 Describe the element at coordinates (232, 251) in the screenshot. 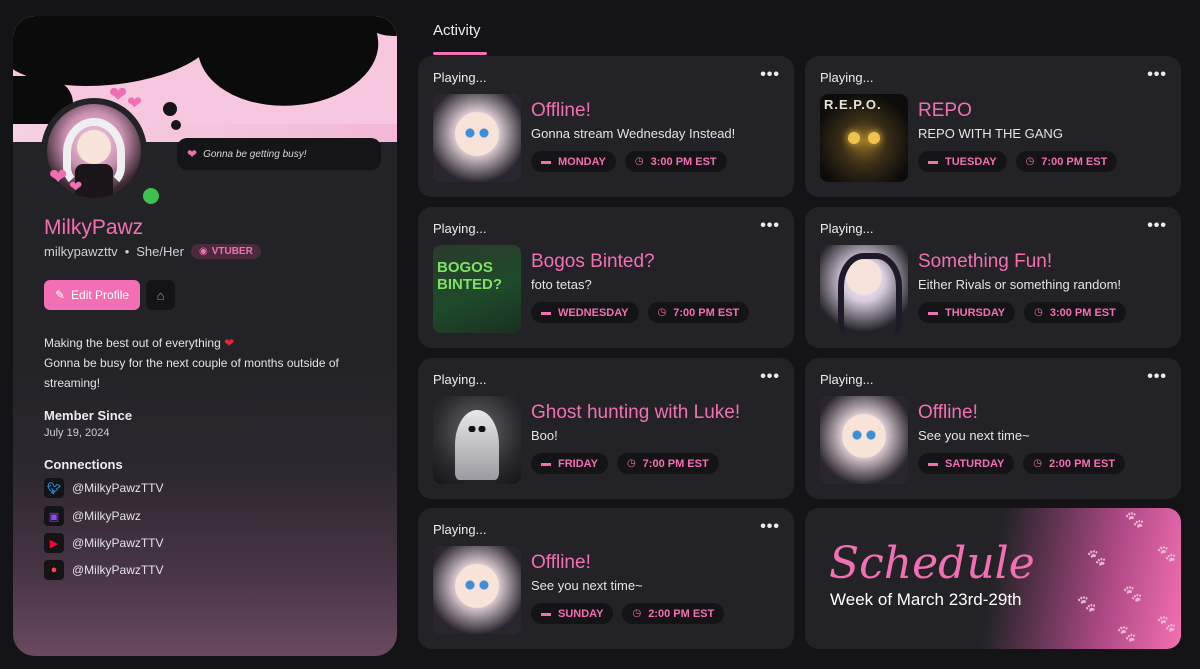

I see `badge-label: VTUBER` at that location.